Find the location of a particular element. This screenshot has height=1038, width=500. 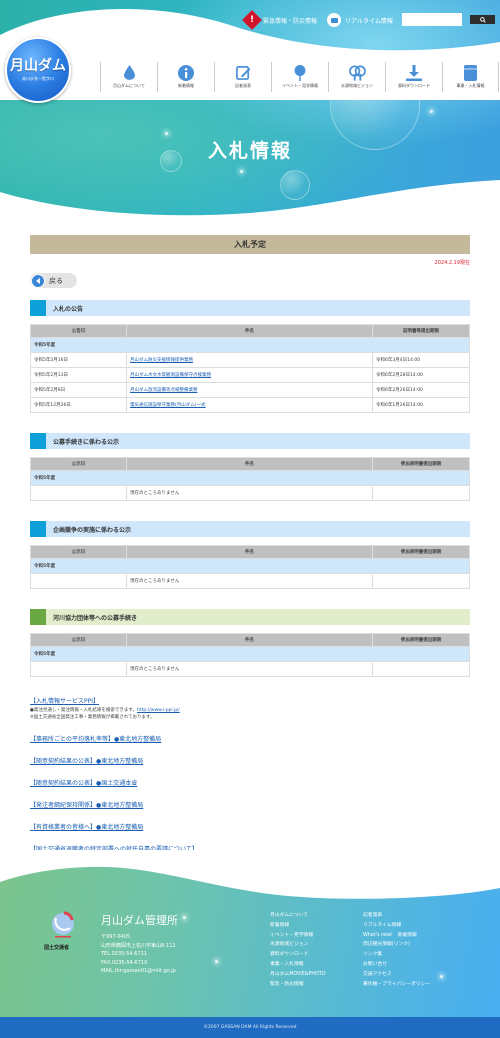

section-title-bar: 入札予定 is located at coordinates (250, 244).